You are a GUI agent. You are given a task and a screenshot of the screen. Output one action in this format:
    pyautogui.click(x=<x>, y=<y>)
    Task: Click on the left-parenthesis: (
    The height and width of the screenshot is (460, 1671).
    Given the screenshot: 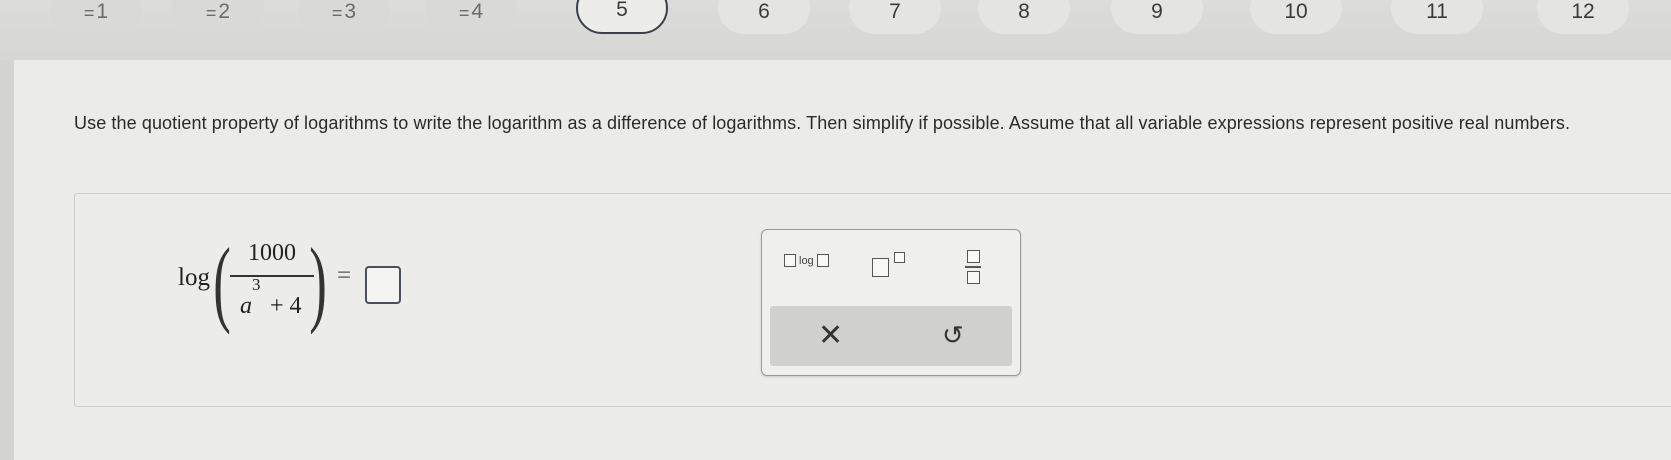 What is the action you would take?
    pyautogui.click(x=222, y=281)
    